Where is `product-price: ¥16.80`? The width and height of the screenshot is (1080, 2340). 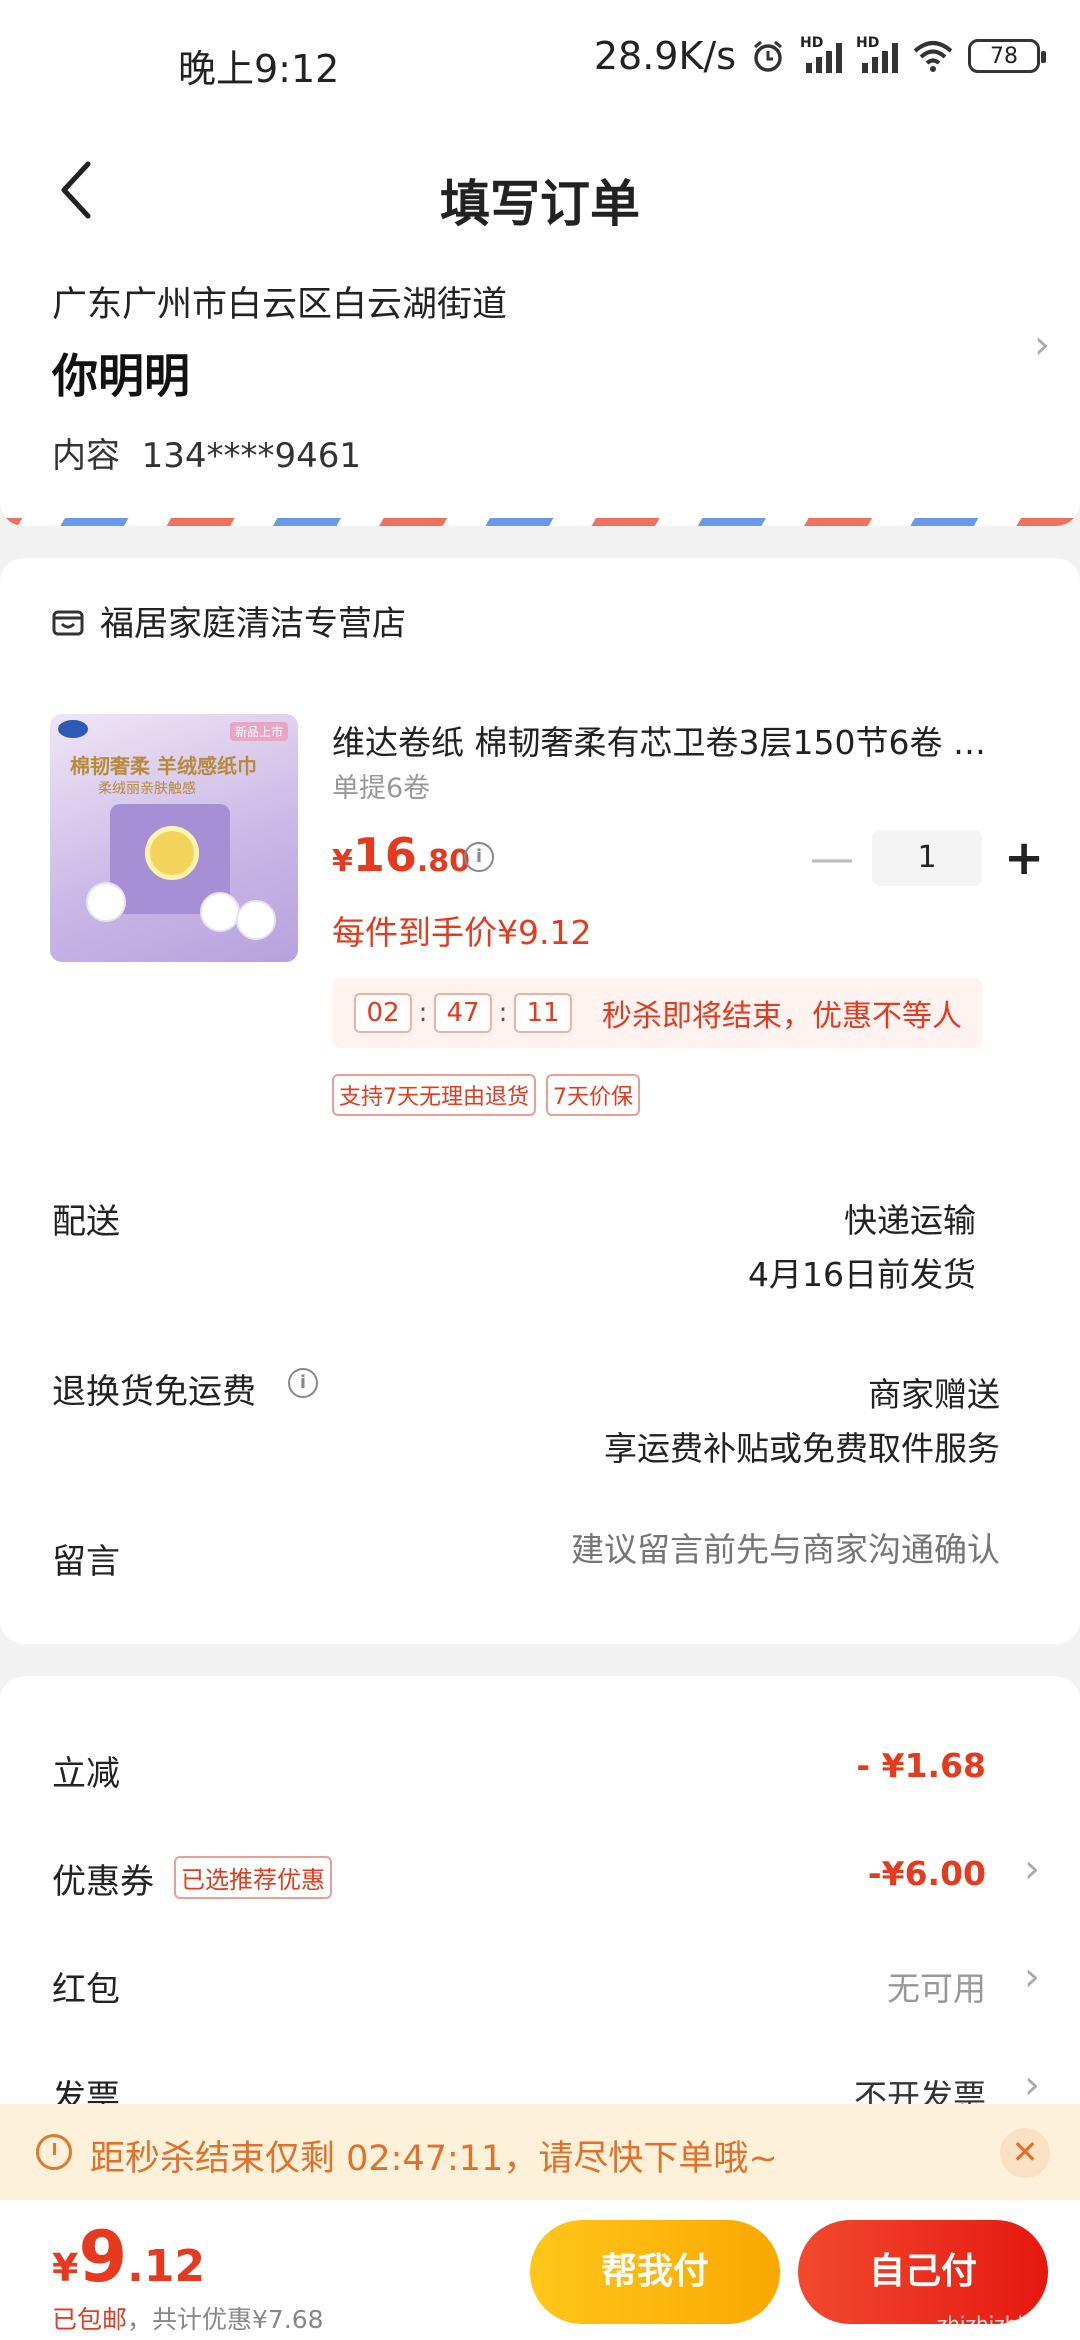
product-price: ¥16.80 is located at coordinates (401, 855).